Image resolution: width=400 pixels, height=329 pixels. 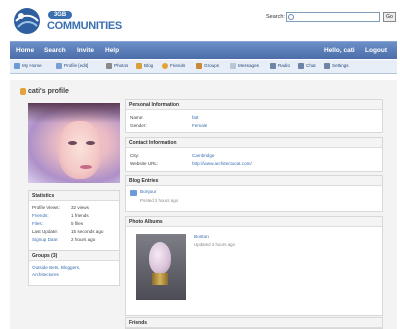 I want to click on website-value: http://www.architectucat.com/, so click(x=222, y=163).